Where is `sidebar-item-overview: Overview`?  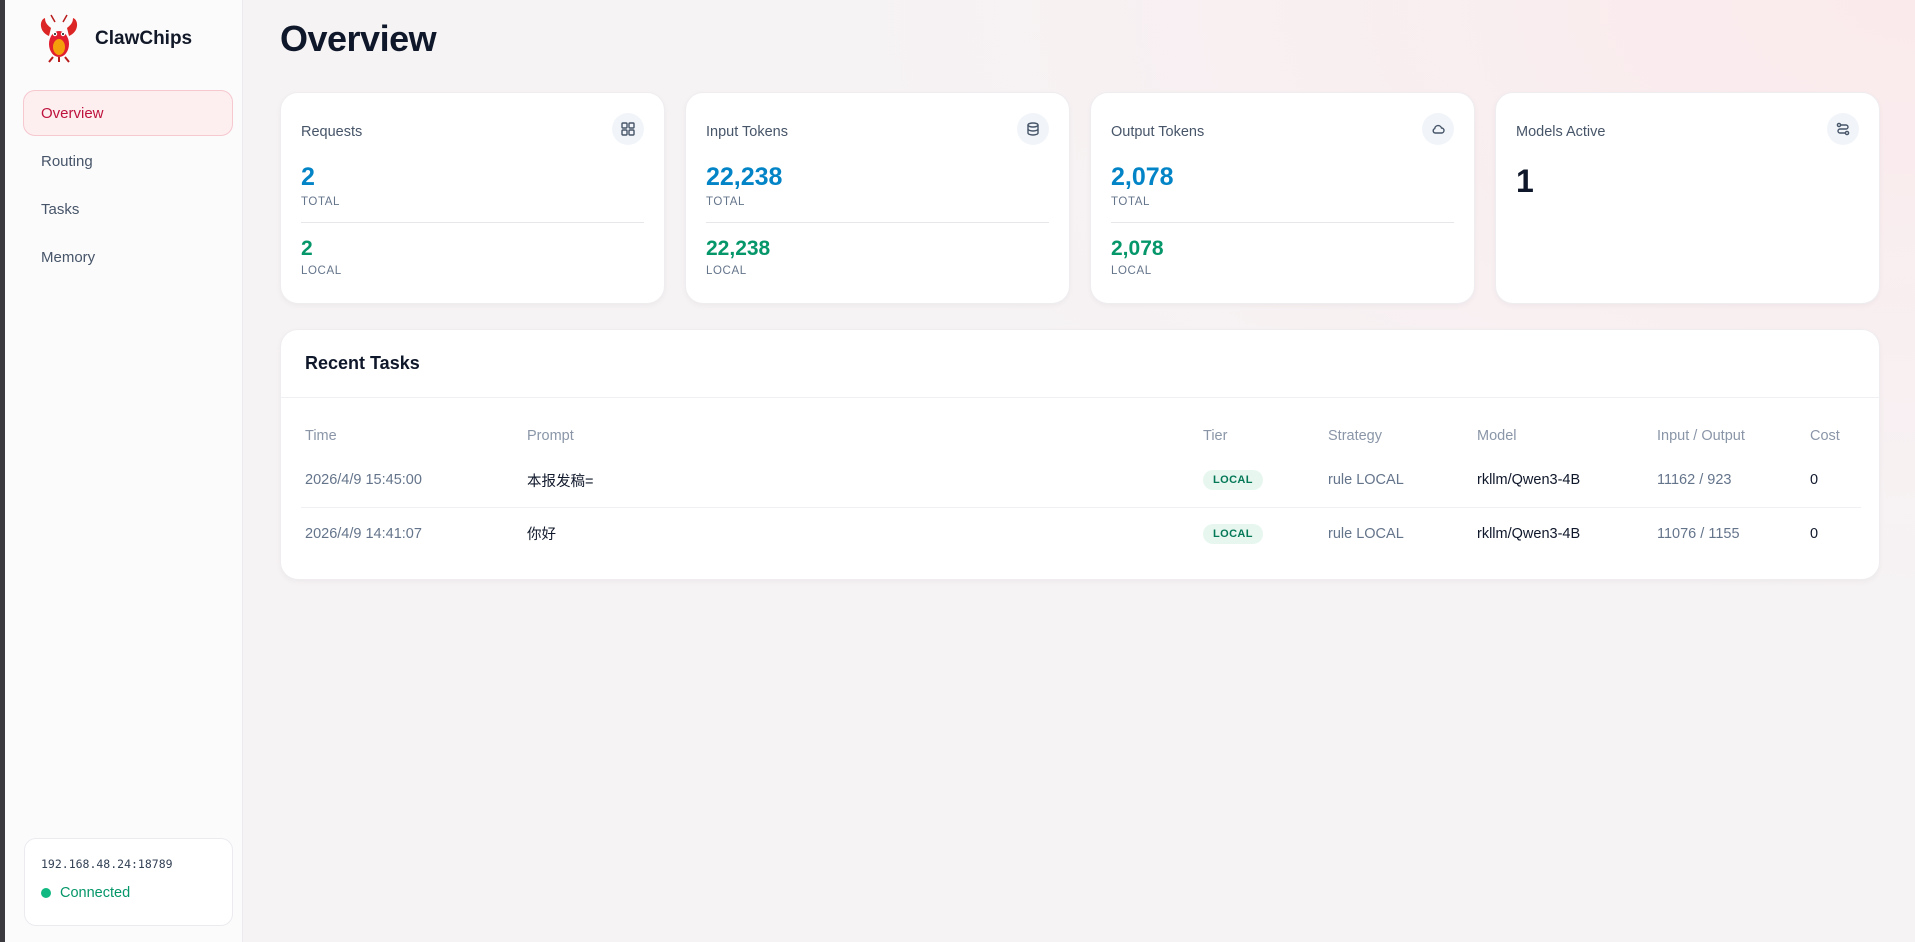
sidebar-item-overview: Overview is located at coordinates (128, 113).